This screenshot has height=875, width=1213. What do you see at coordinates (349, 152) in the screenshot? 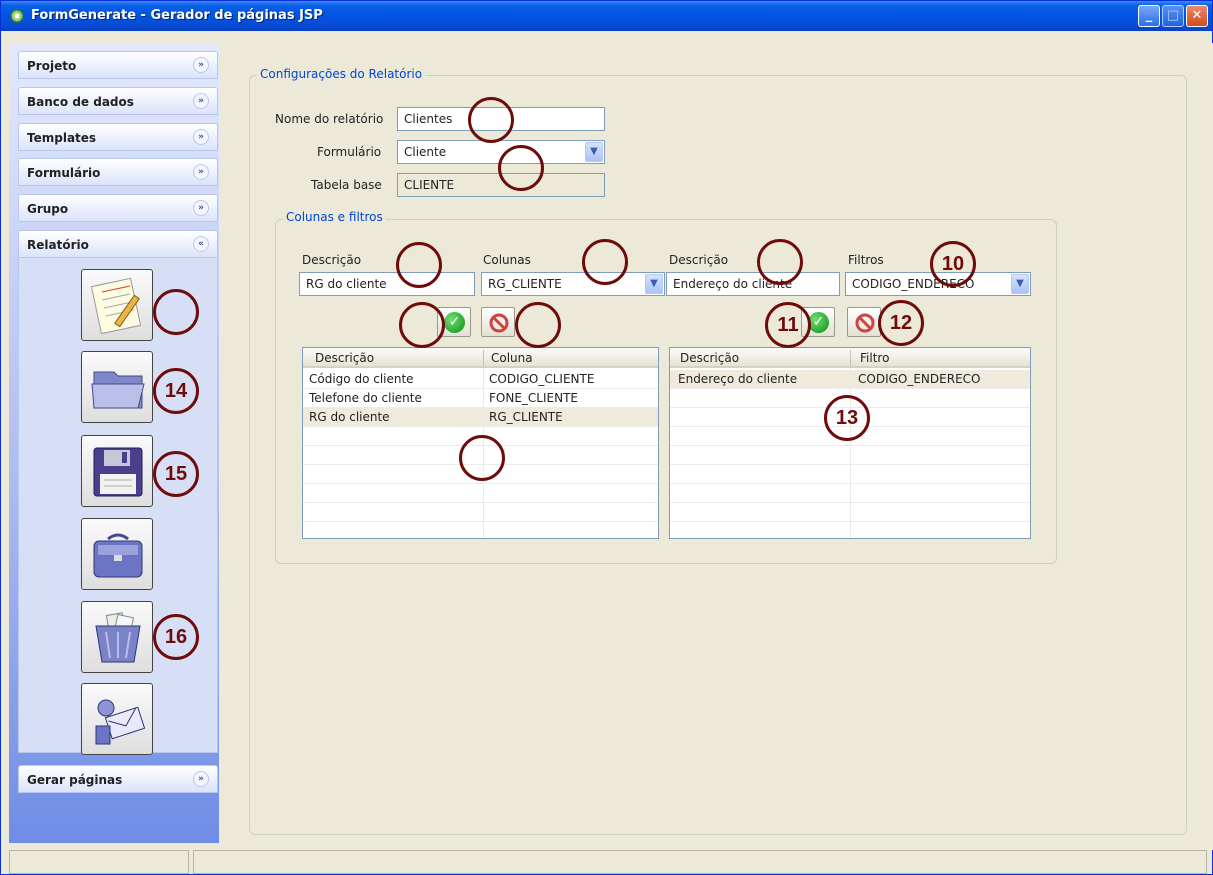
I see `form-label: Formulário` at bounding box center [349, 152].